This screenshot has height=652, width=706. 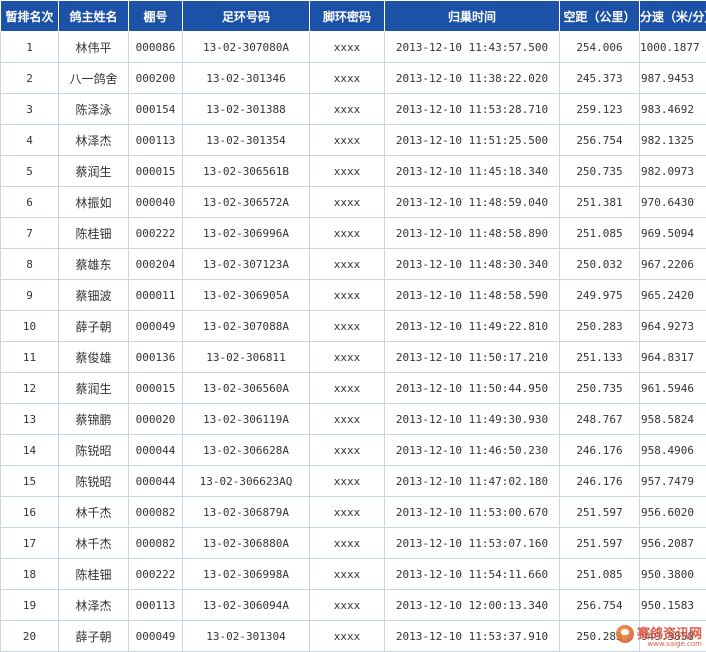 What do you see at coordinates (94, 16) in the screenshot?
I see `header-owner: 鸽主姓名` at bounding box center [94, 16].